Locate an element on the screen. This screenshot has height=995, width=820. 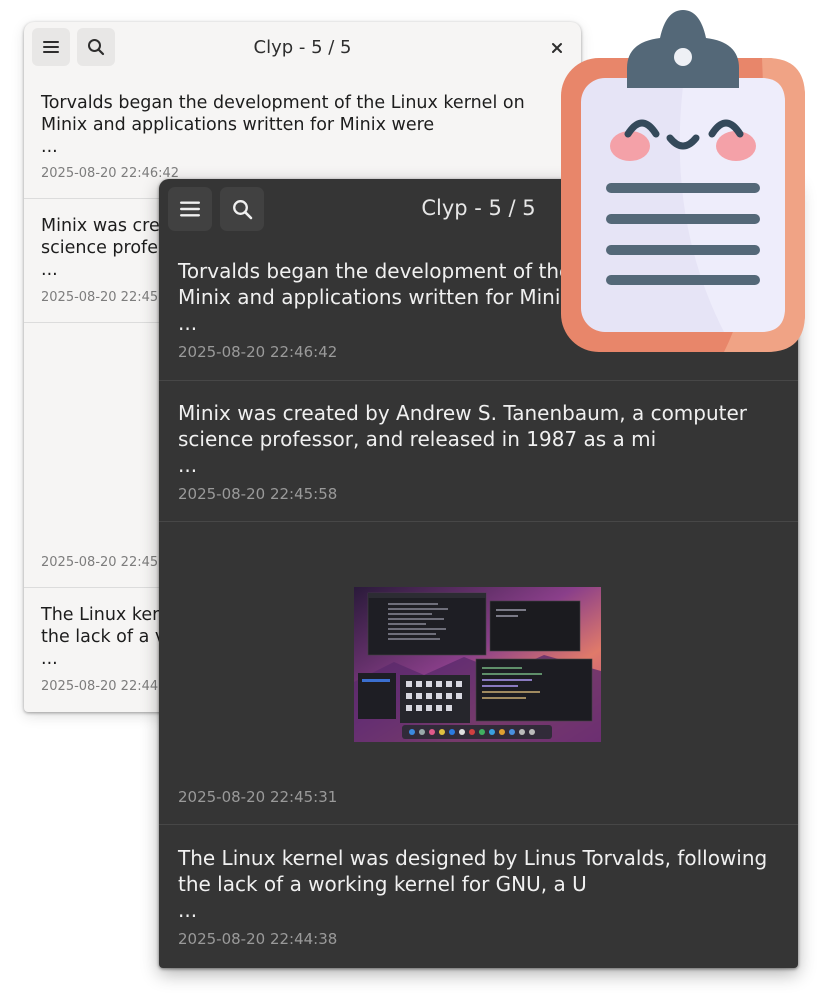
item-timestamp: 2025-08-20 22:45:31 is located at coordinates (258, 797).